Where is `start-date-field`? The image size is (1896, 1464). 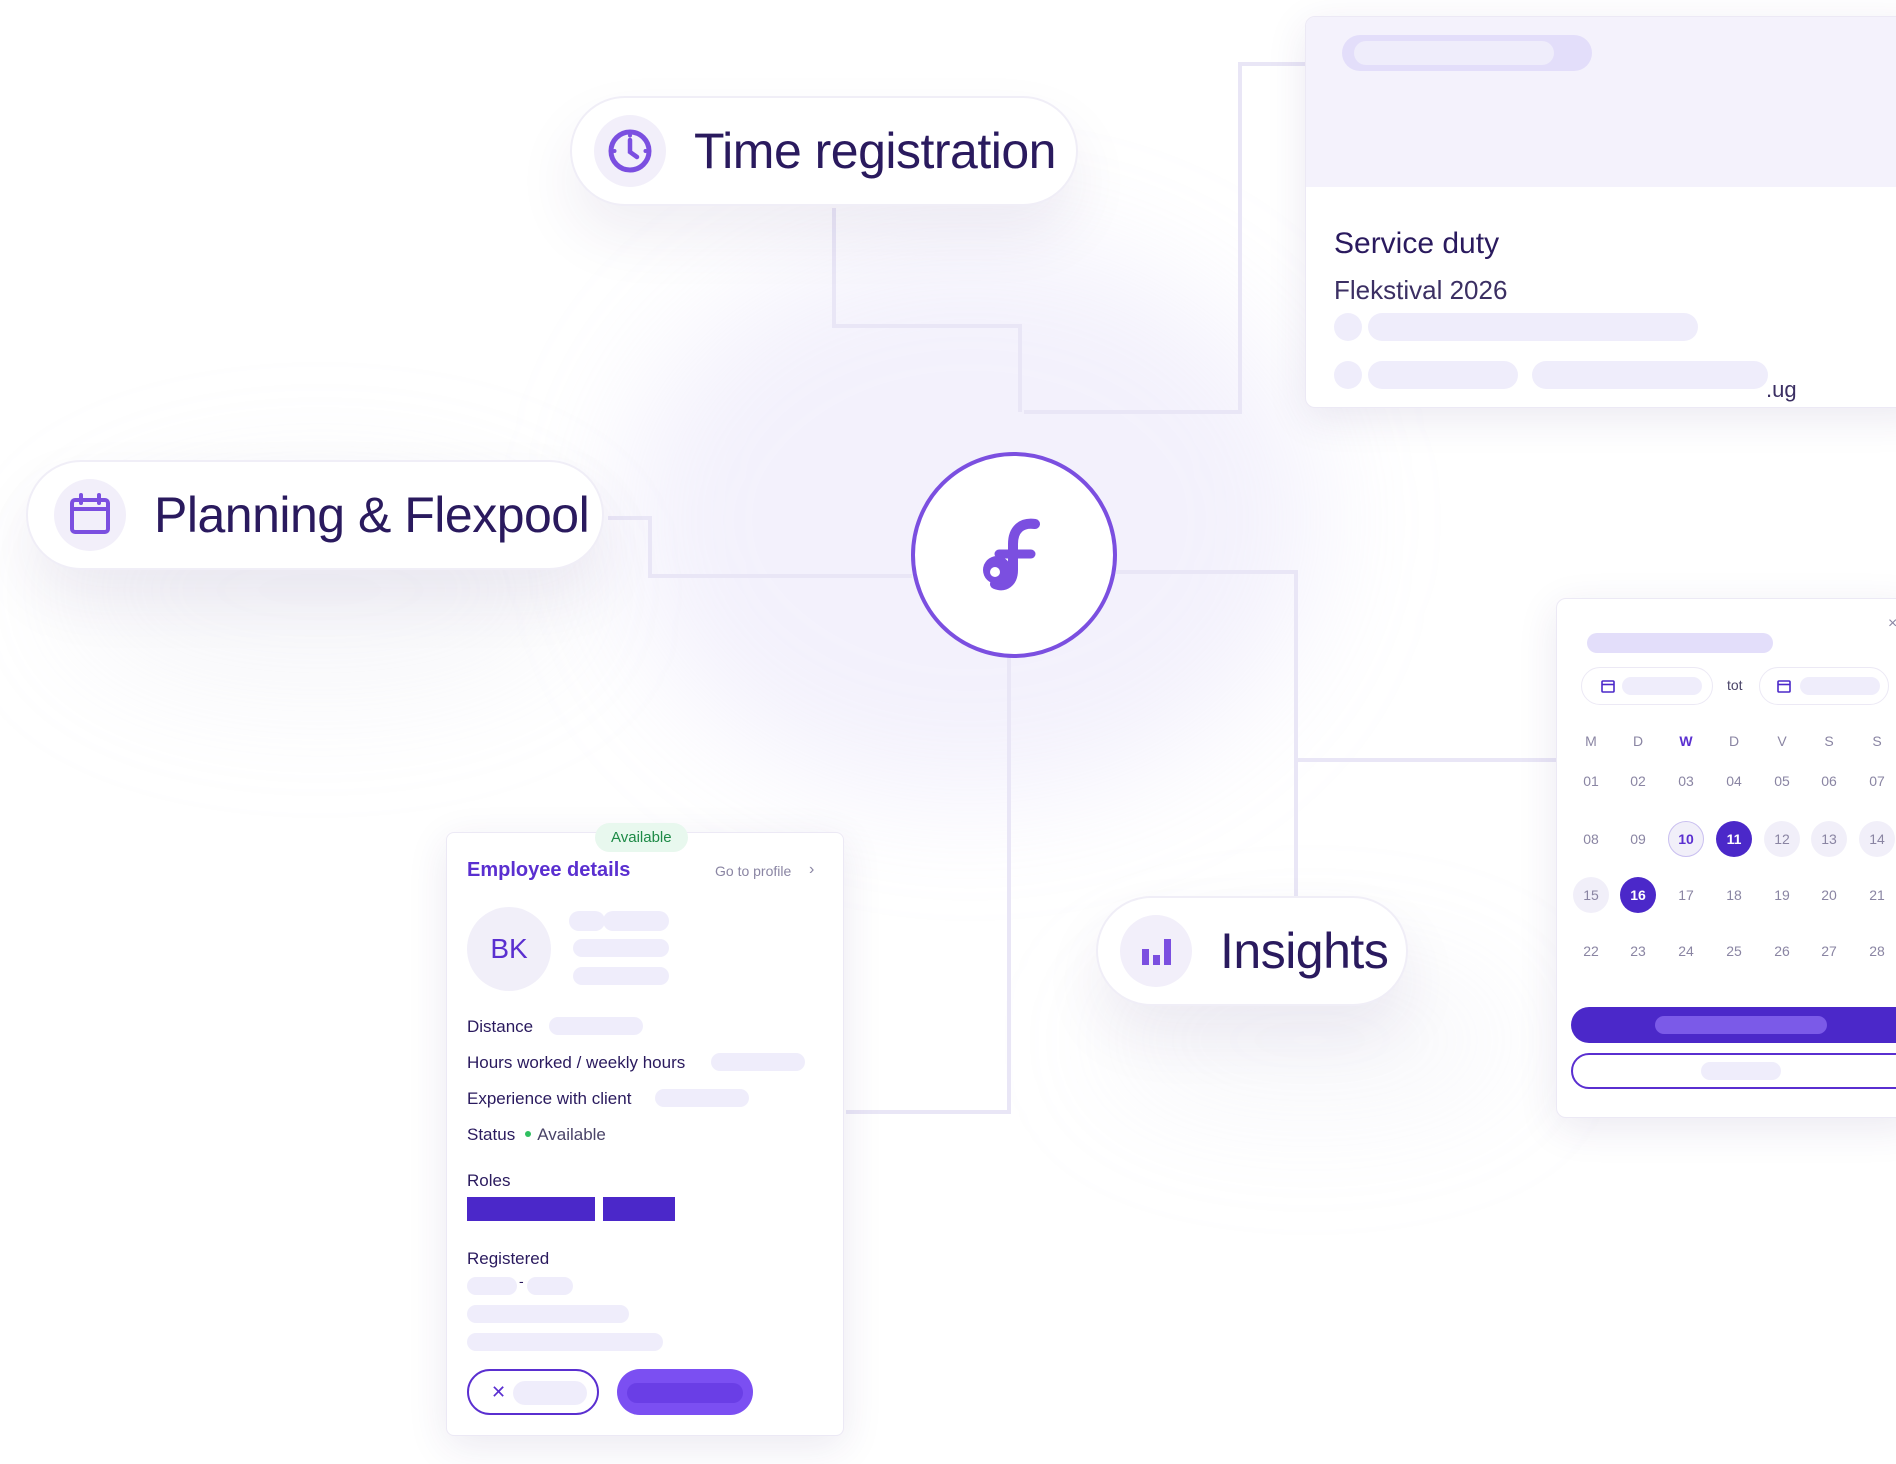
start-date-field is located at coordinates (1647, 686).